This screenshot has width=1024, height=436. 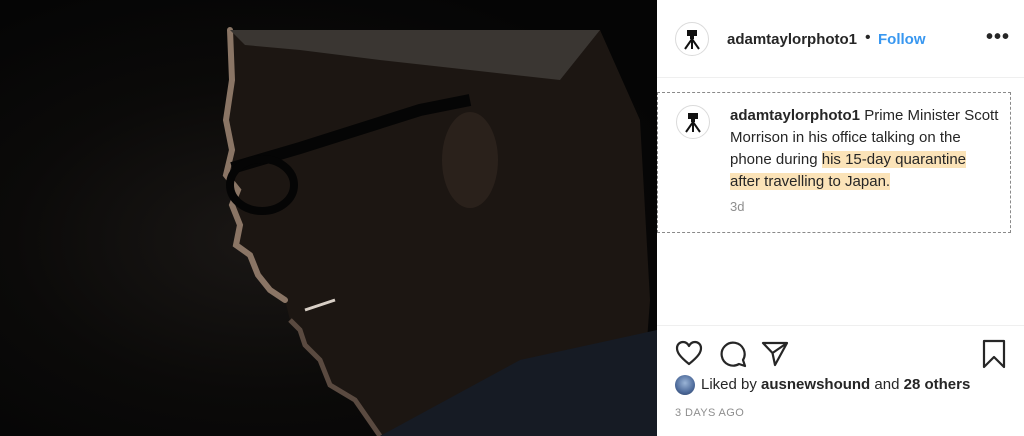 I want to click on comment-icon, so click(x=733, y=356).